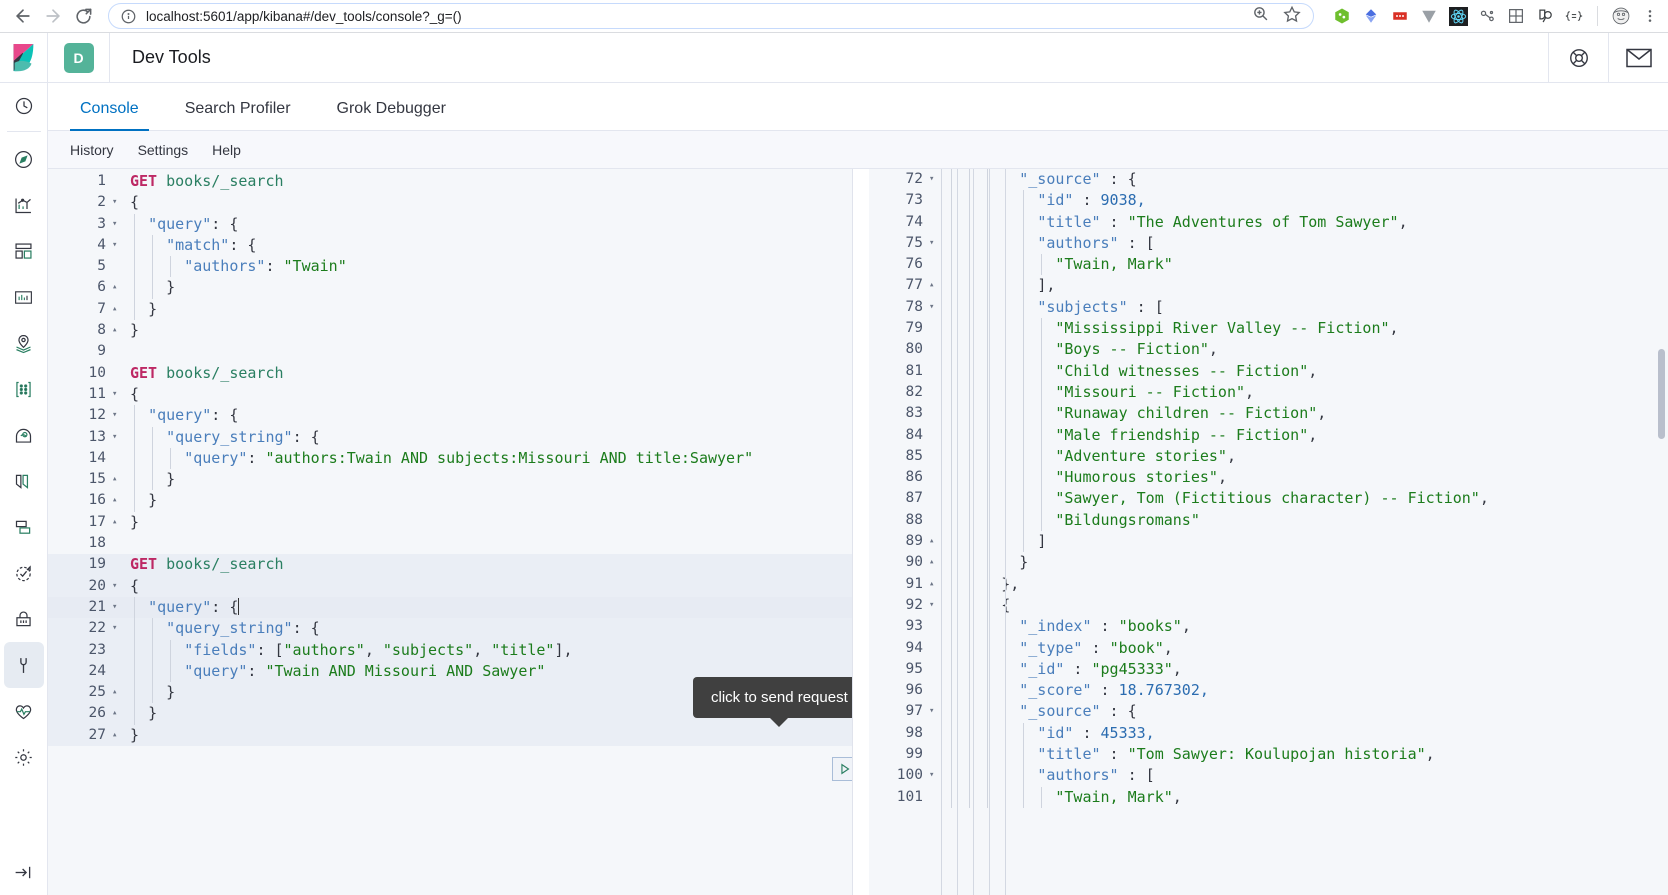 The height and width of the screenshot is (895, 1668). What do you see at coordinates (1516, 16) in the screenshot?
I see `grid-table-icon` at bounding box center [1516, 16].